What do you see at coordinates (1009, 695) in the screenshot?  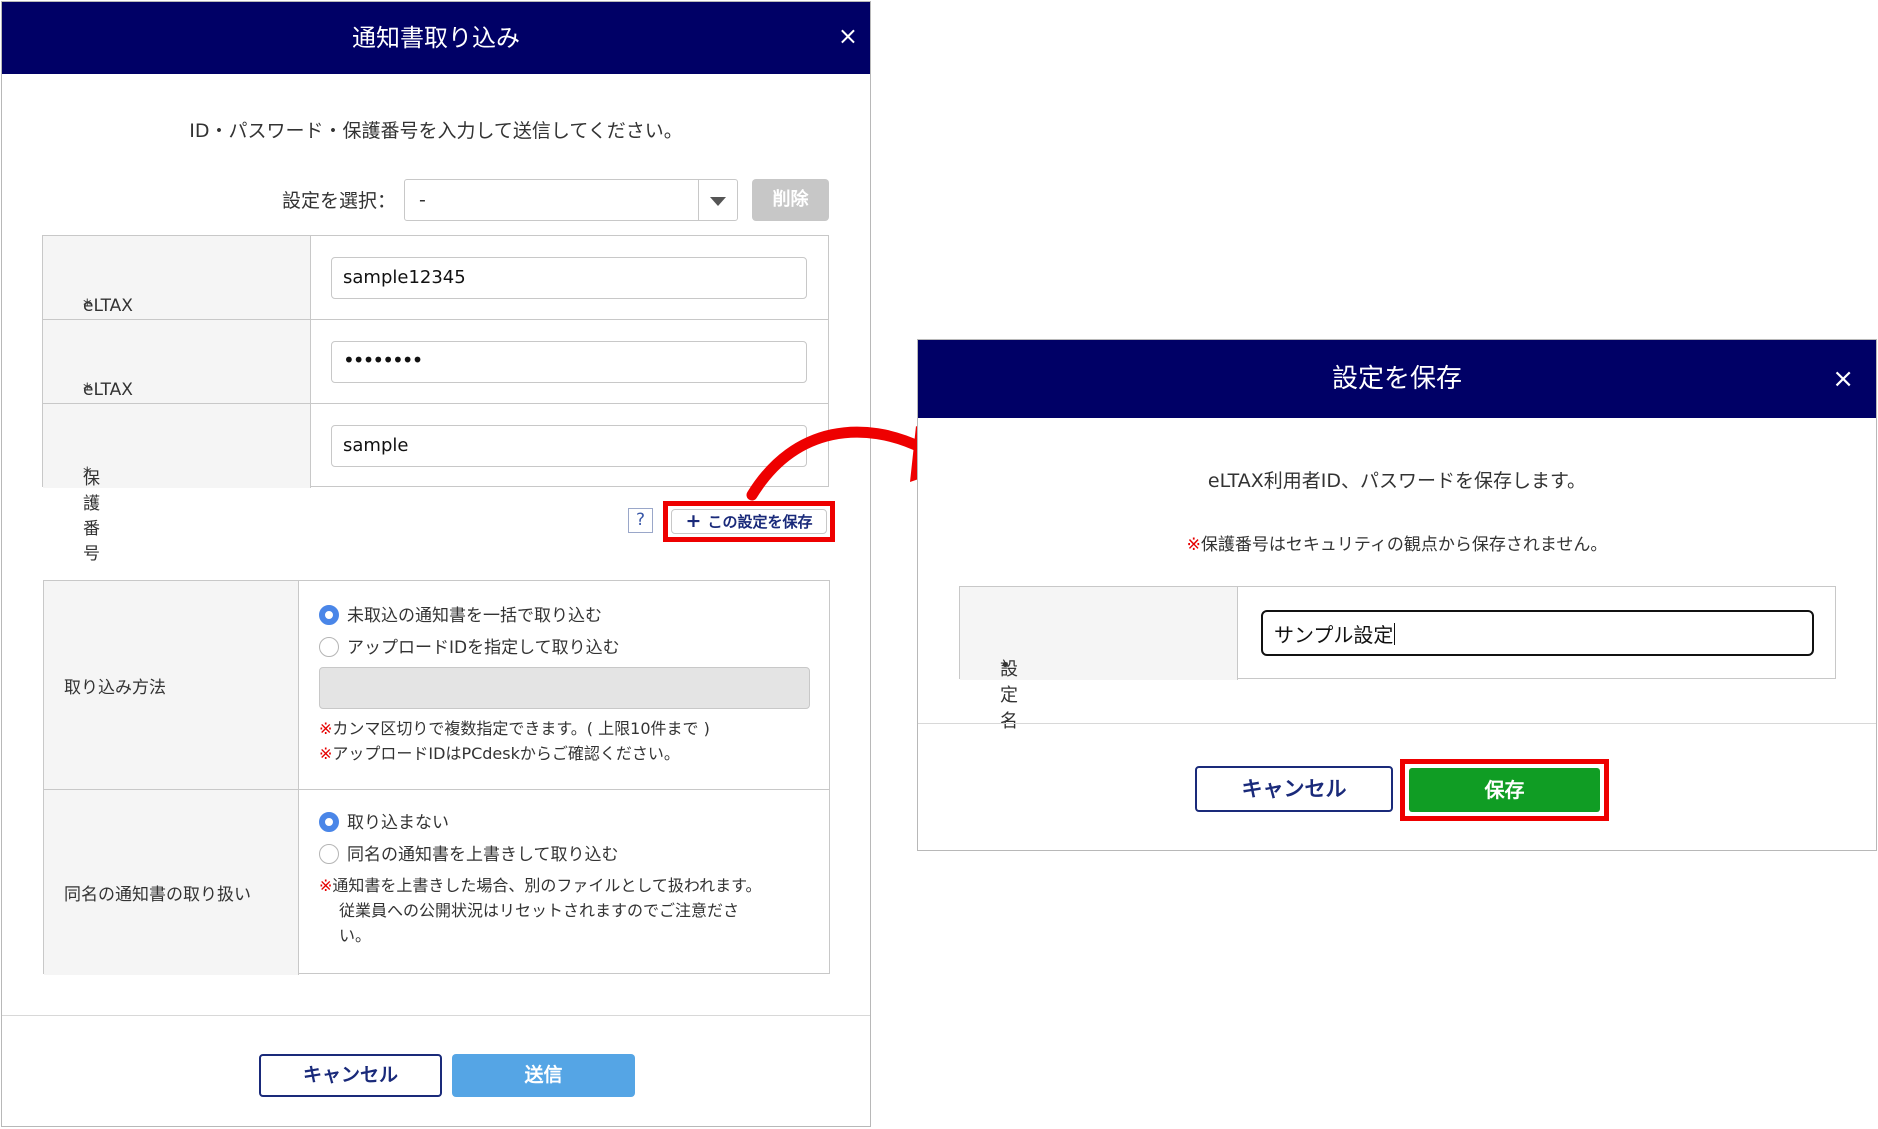 I see `setting-name-label: 設定名` at bounding box center [1009, 695].